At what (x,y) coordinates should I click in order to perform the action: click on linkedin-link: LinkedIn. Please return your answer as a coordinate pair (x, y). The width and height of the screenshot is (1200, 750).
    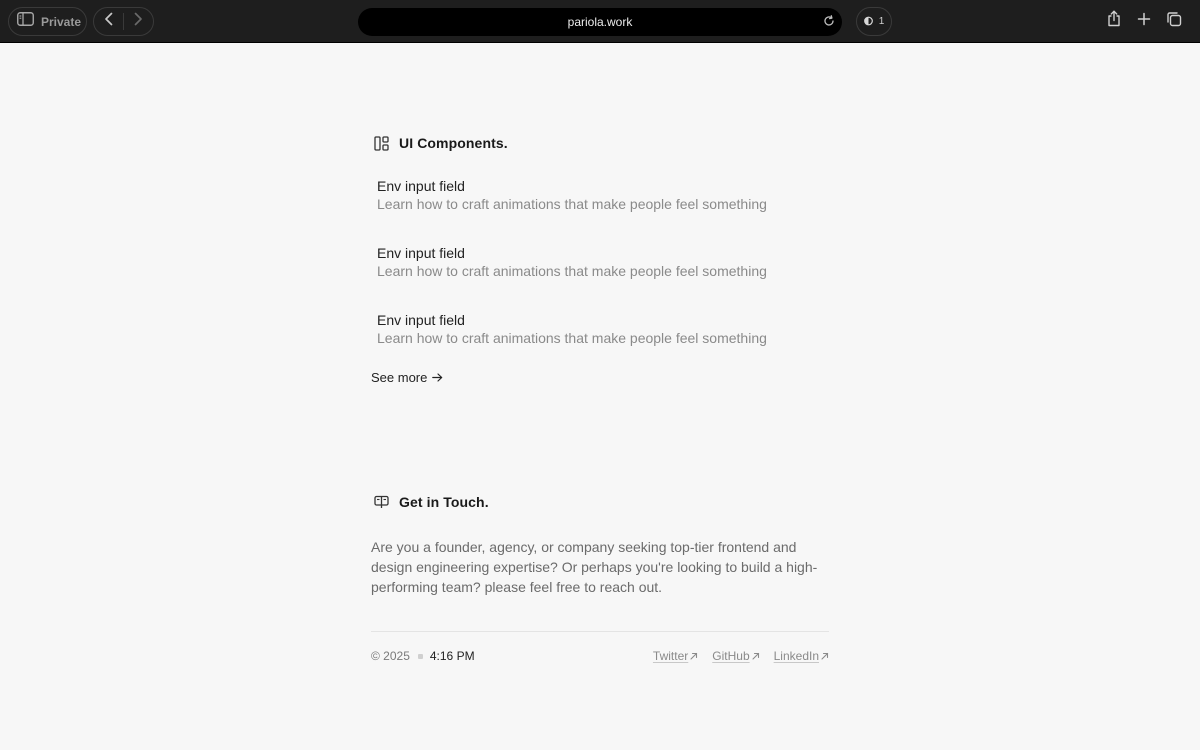
    Looking at the image, I should click on (801, 656).